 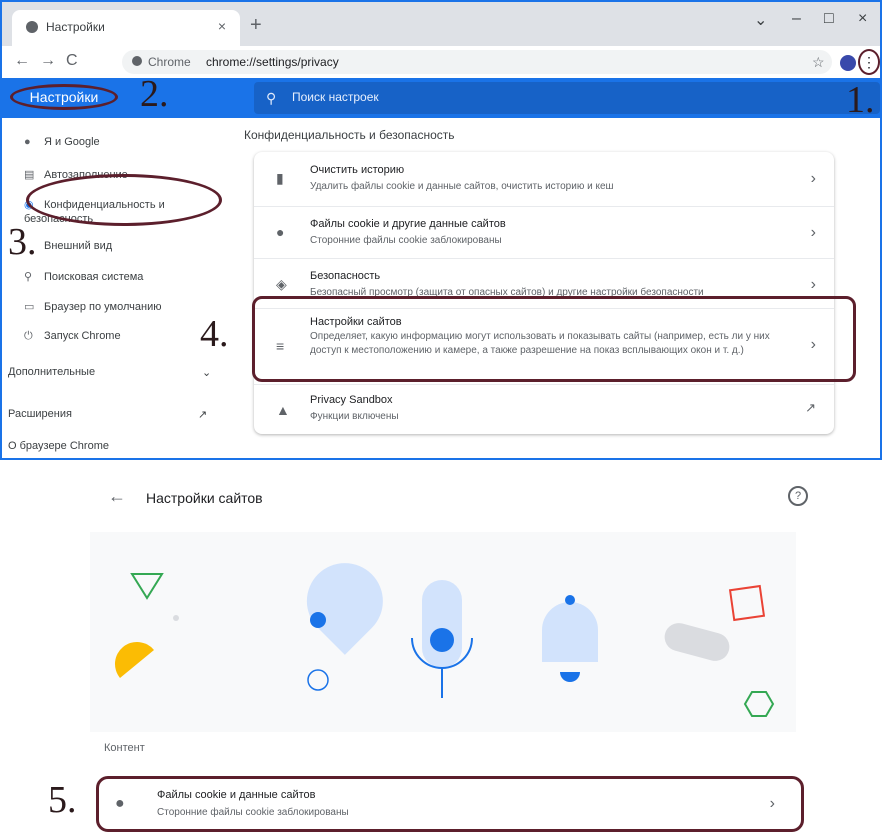 I want to click on sidebar-extensions: Расширения ↗, so click(x=108, y=414).